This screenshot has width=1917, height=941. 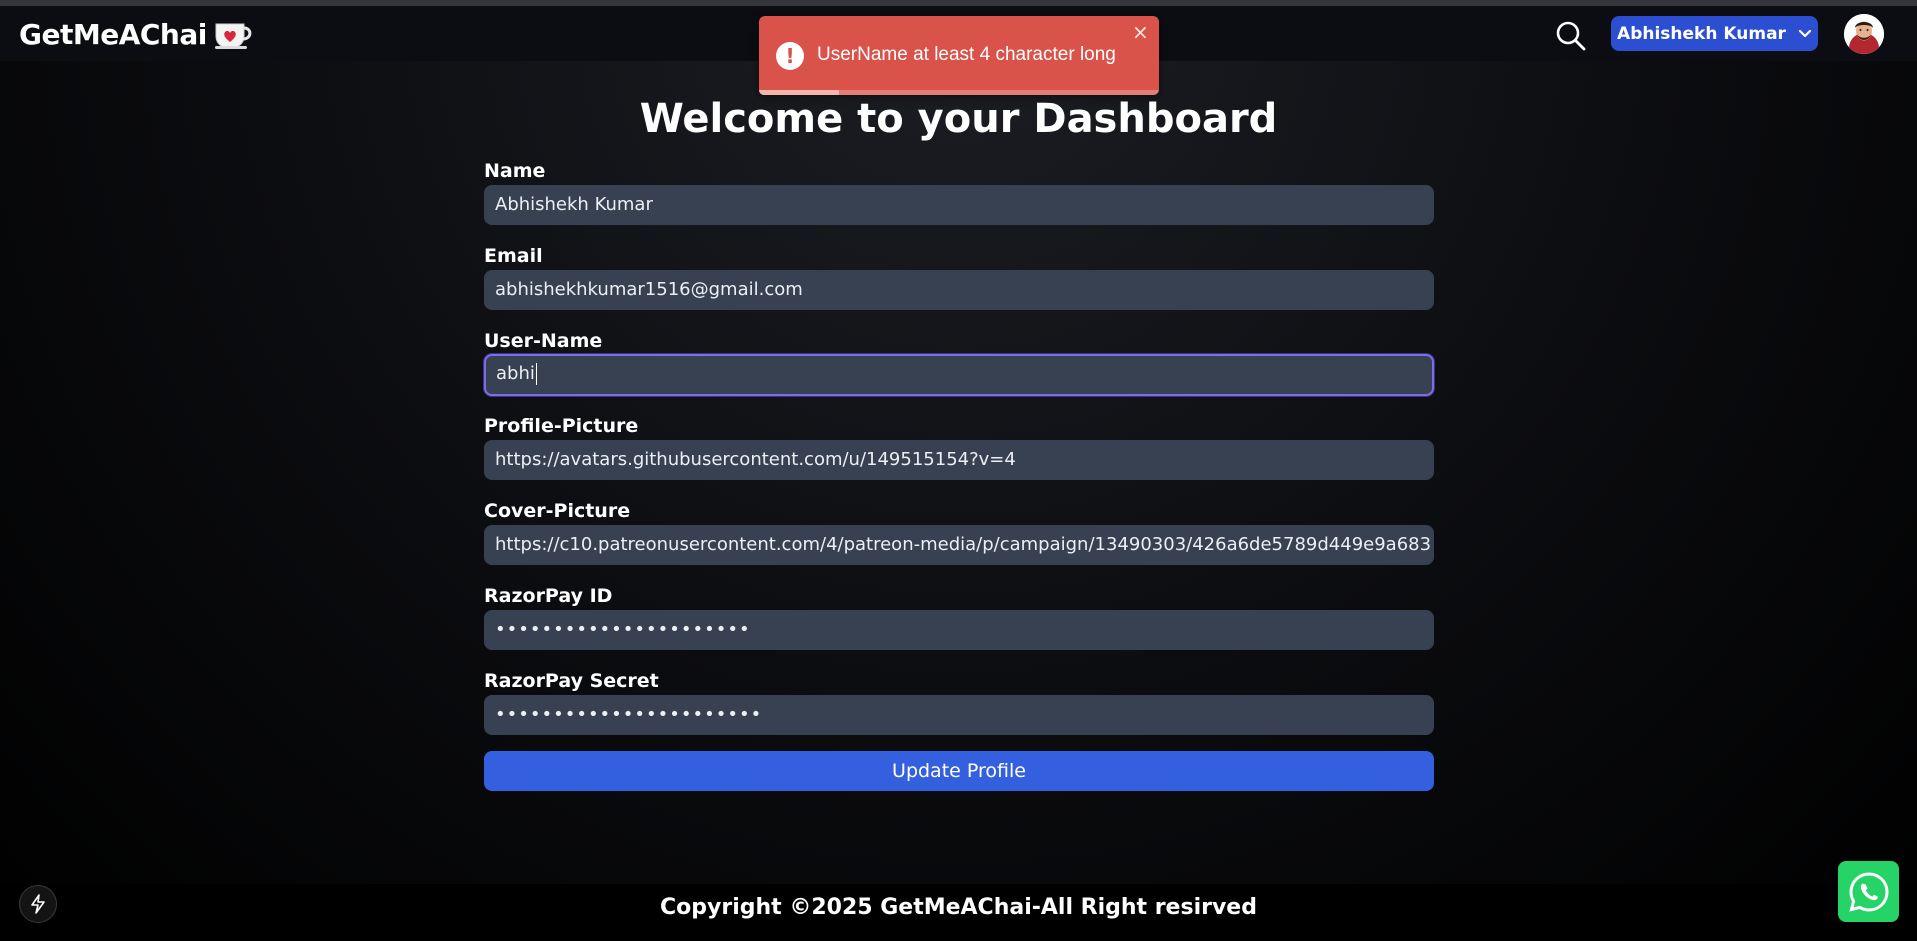 I want to click on error-toast: ! UserName at least 4 character long ×, so click(x=959, y=55).